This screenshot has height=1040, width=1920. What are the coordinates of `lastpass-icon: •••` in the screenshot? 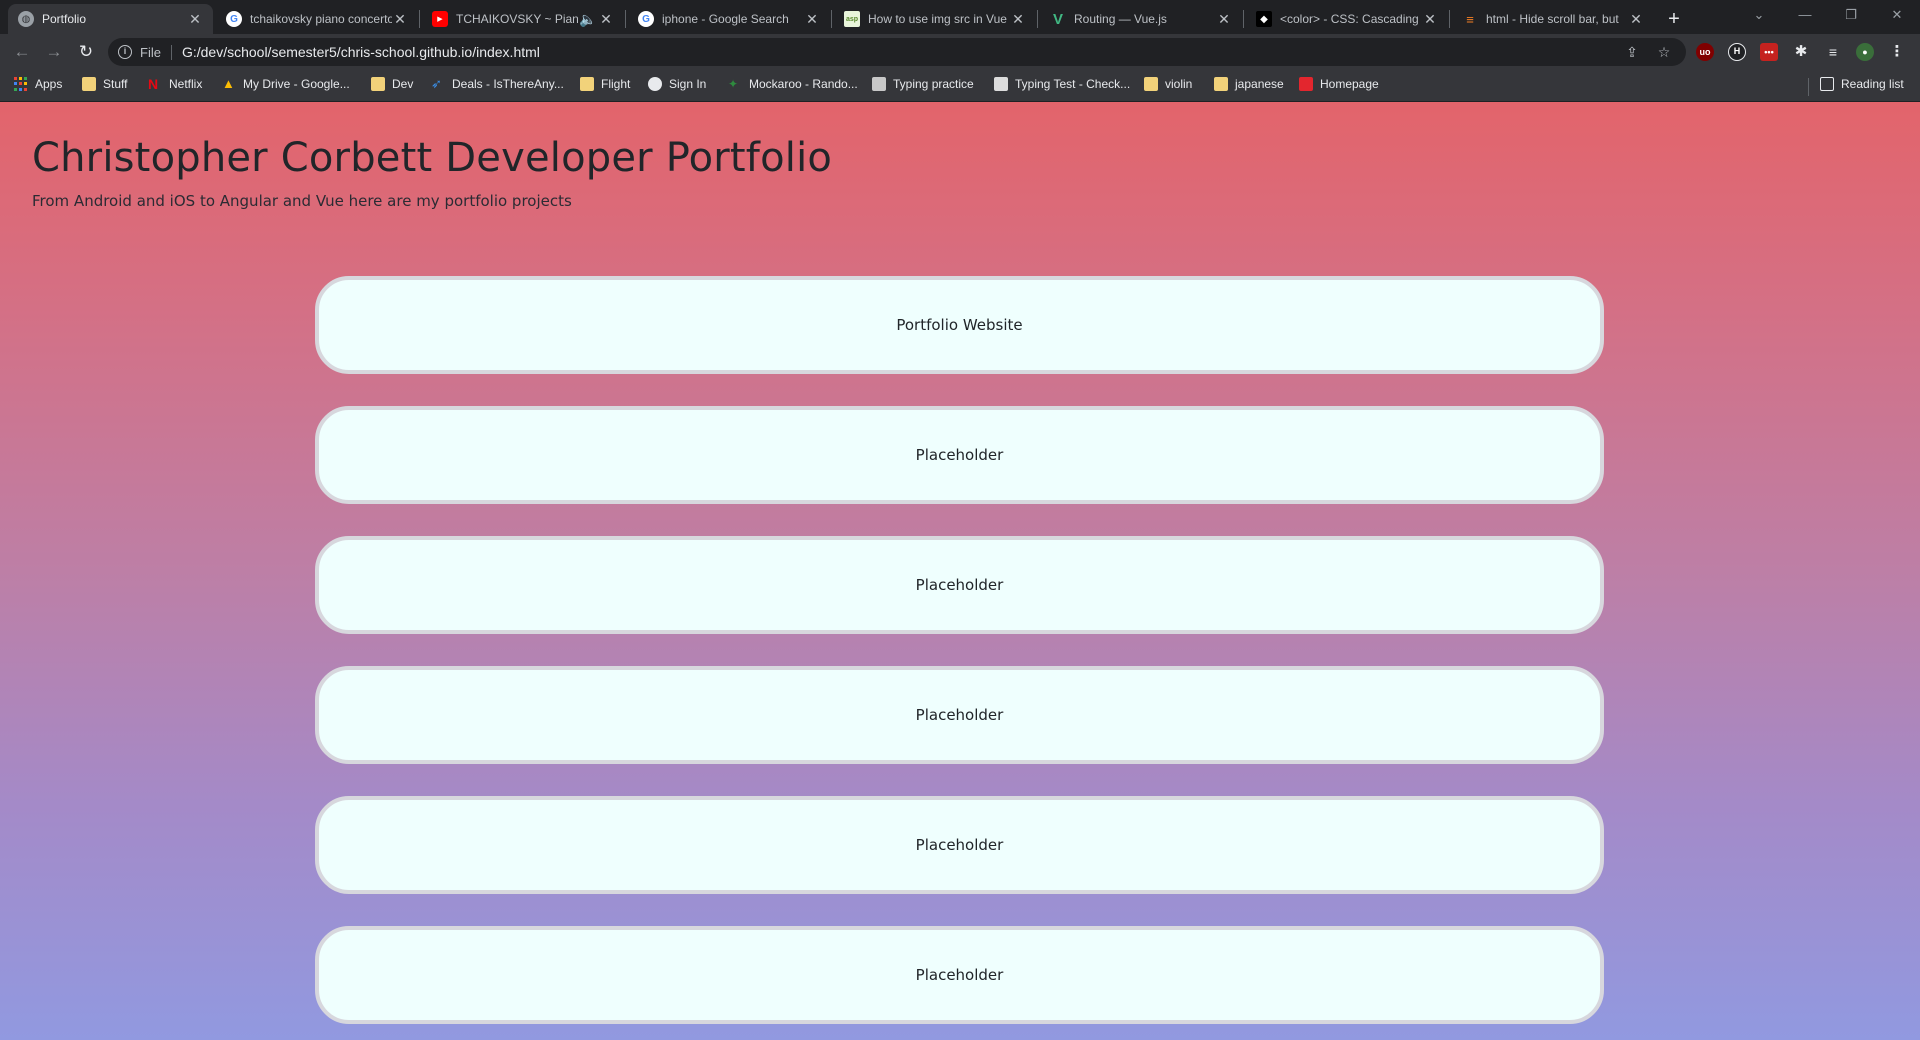 It's located at (1769, 52).